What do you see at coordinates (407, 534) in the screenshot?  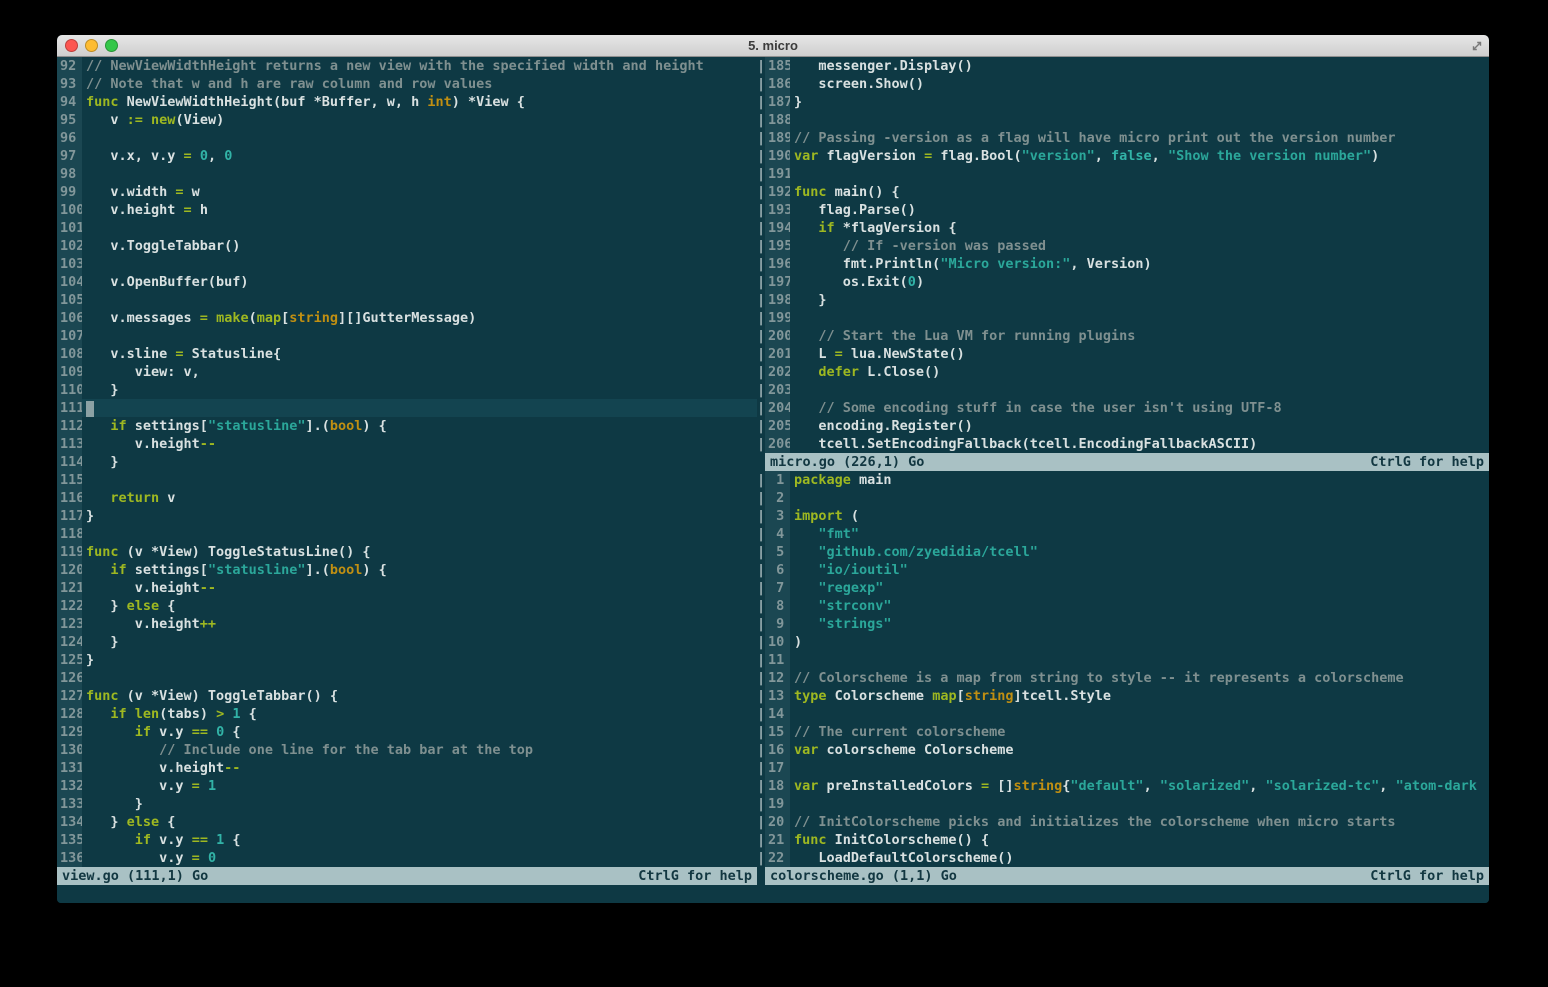 I see `code-line: 118` at bounding box center [407, 534].